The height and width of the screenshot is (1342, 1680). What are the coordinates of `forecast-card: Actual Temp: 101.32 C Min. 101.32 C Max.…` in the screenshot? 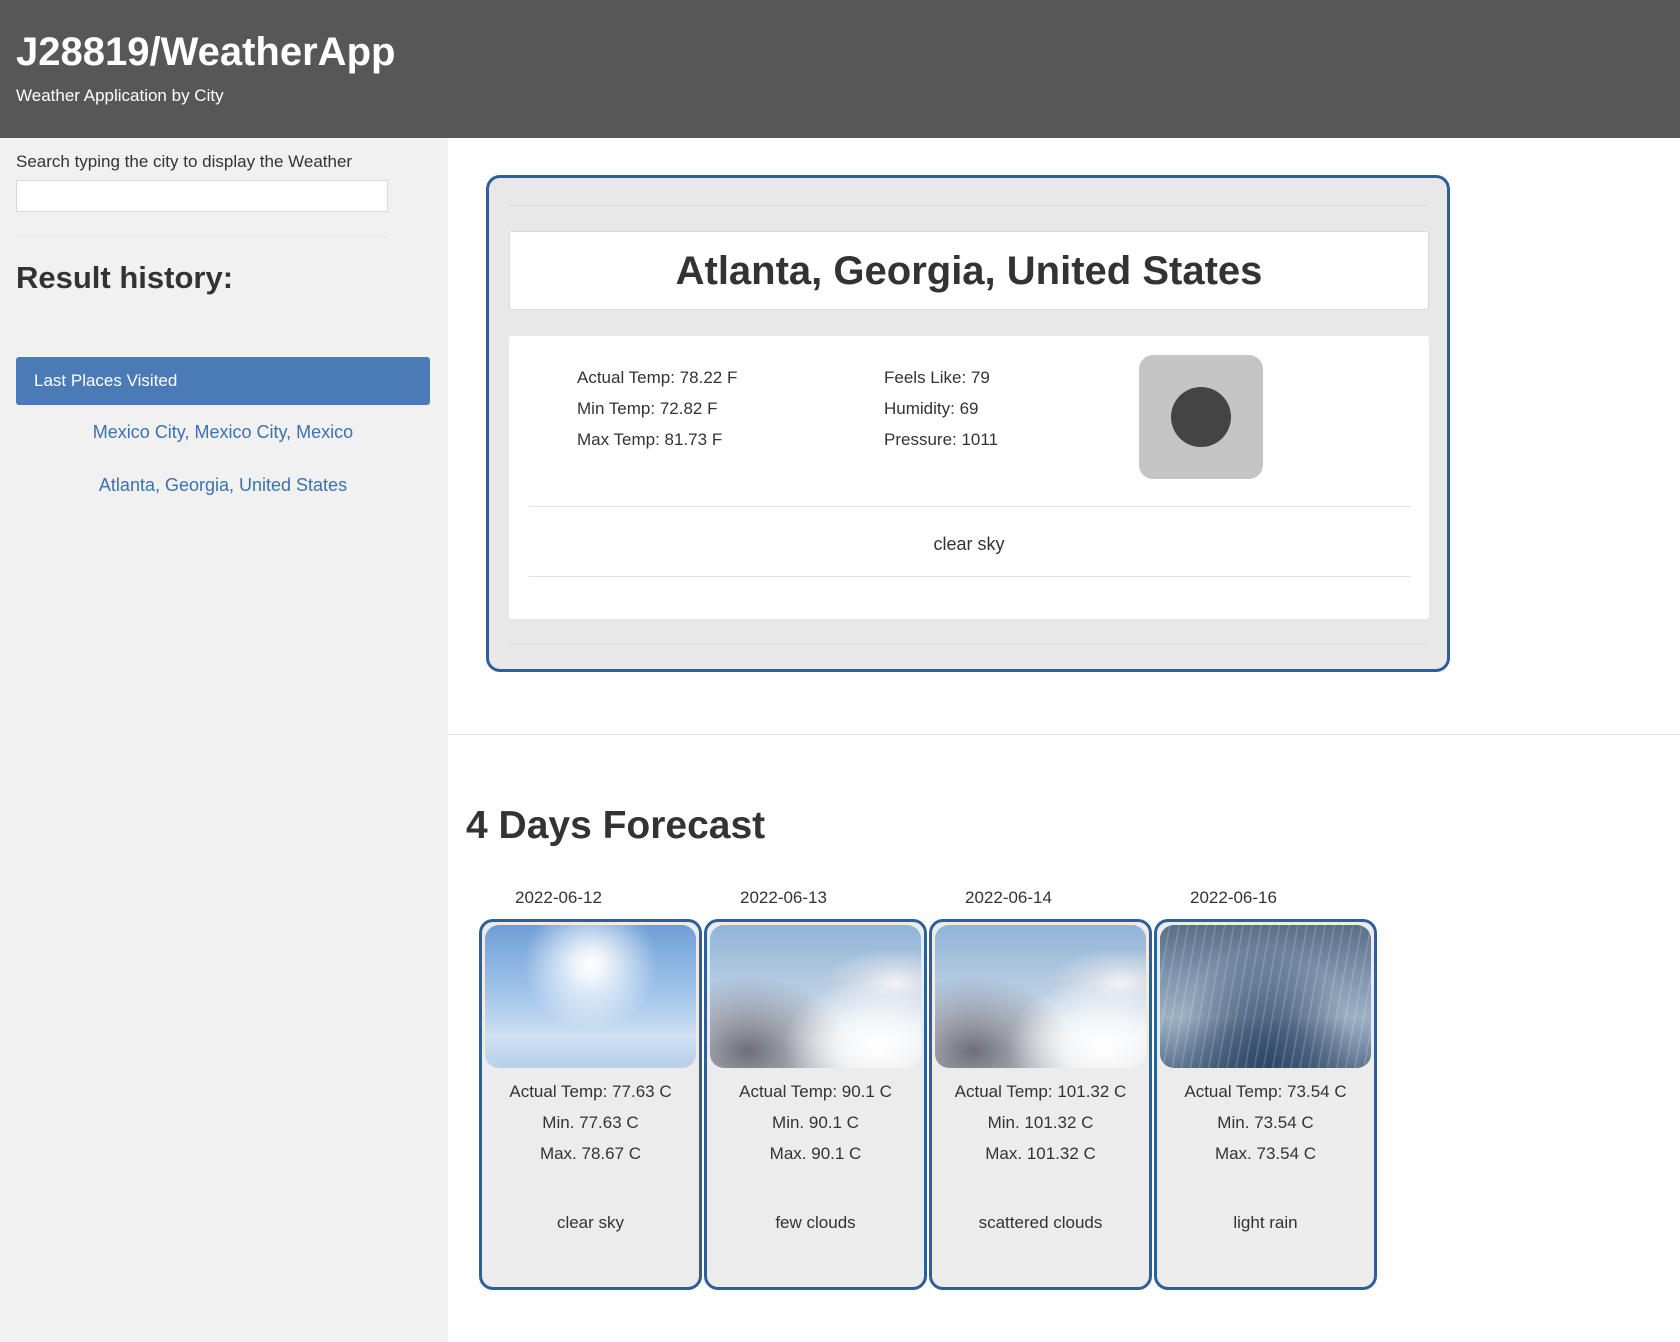 It's located at (1040, 1104).